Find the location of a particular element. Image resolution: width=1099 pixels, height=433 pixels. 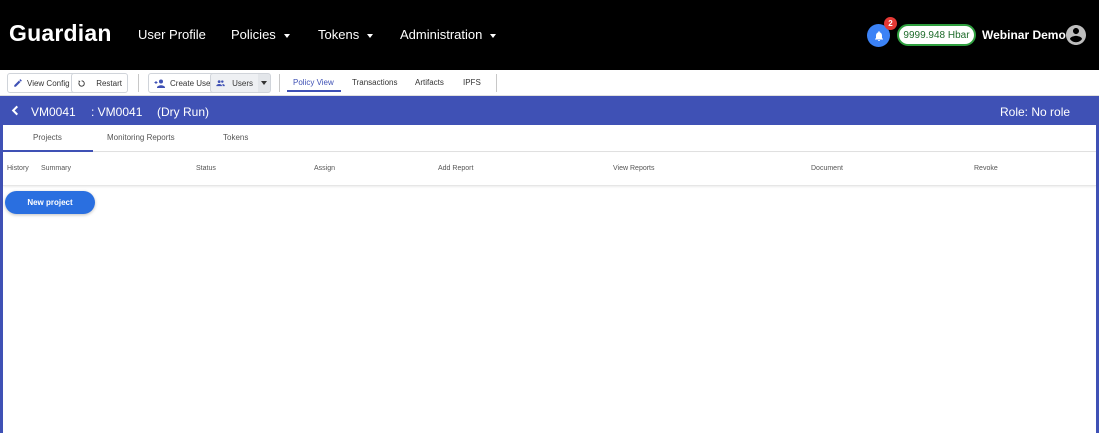

person-add-icon is located at coordinates (159, 83).